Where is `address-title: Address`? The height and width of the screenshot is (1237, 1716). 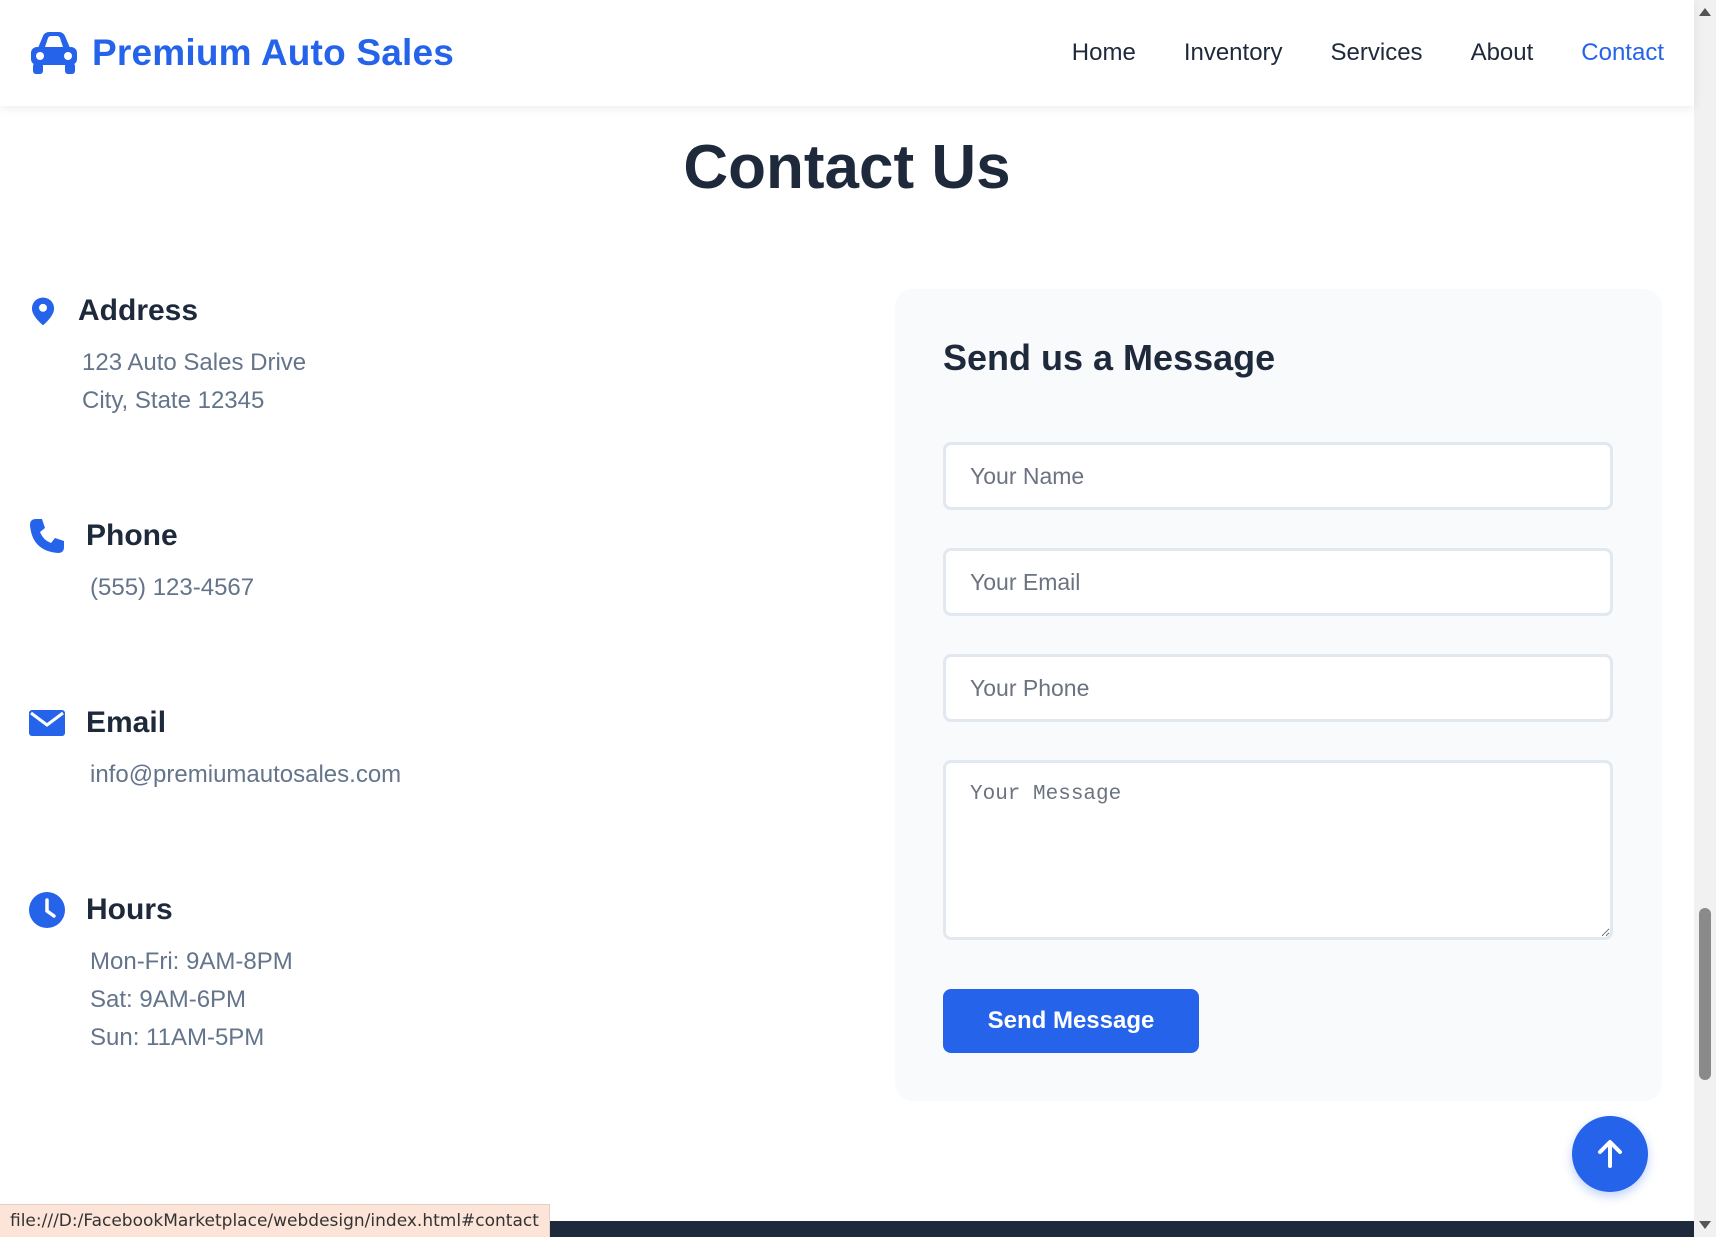 address-title: Address is located at coordinates (138, 310).